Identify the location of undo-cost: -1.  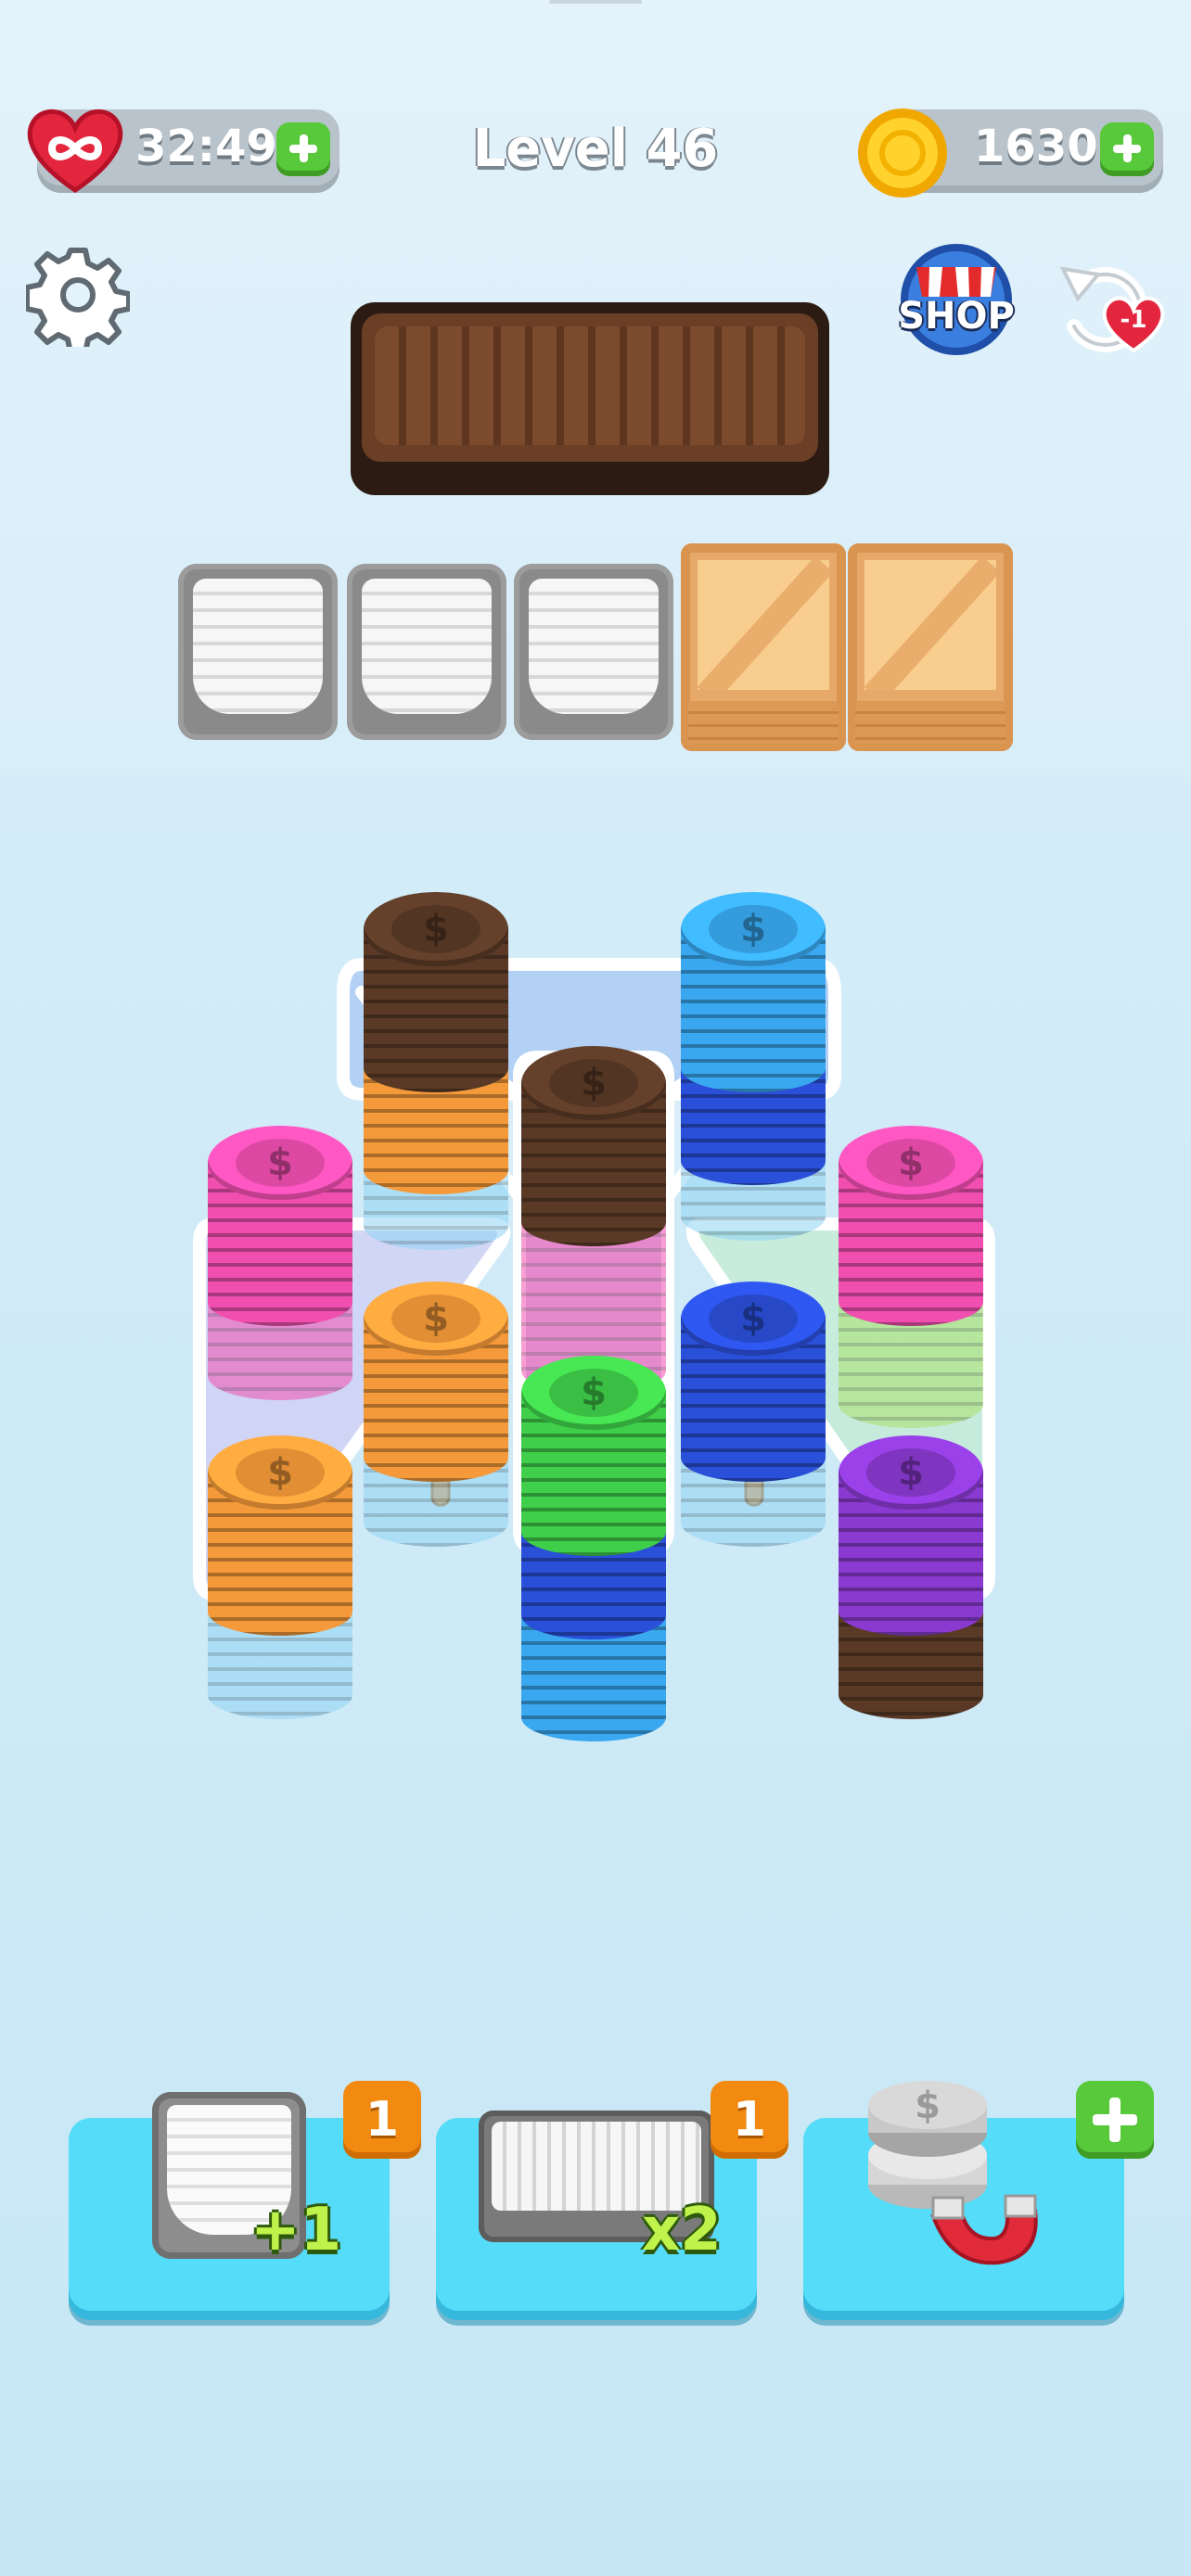
(1133, 320).